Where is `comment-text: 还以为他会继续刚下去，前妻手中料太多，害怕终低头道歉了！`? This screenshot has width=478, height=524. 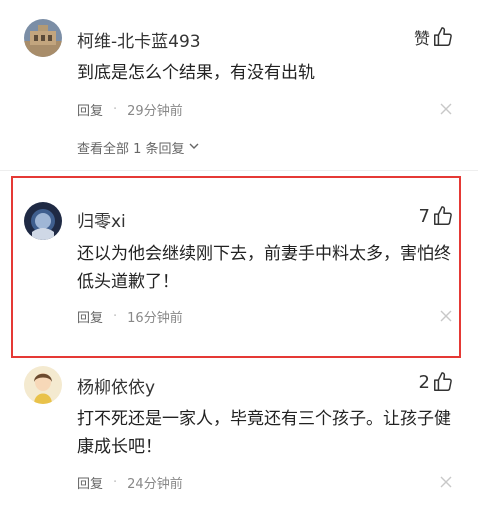
comment-text: 还以为他会继续刚下去，前妻手中料太多，害怕终低头道歉了！ is located at coordinates (264, 268).